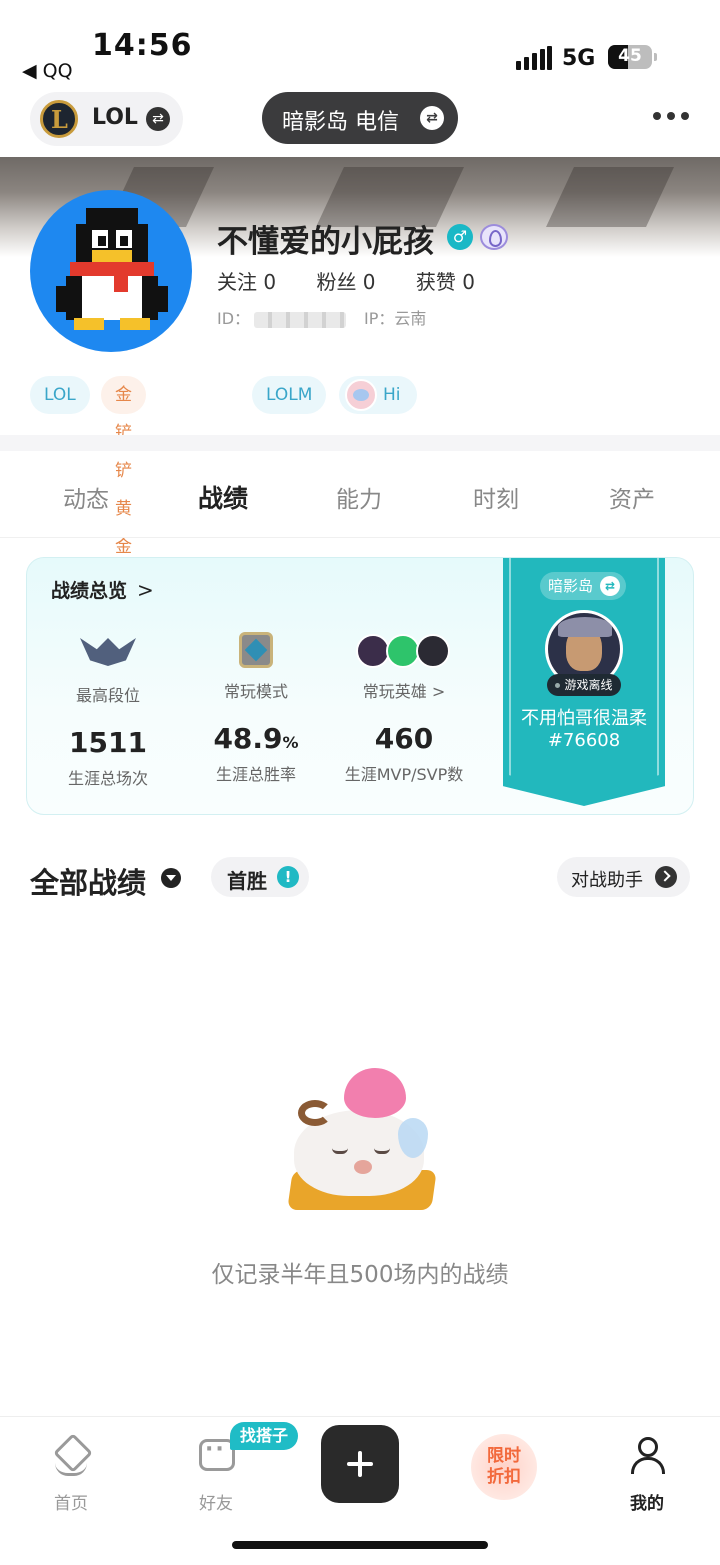 This screenshot has height=1565, width=720. I want to click on online-status-label: 游戏离线, so click(588, 685).